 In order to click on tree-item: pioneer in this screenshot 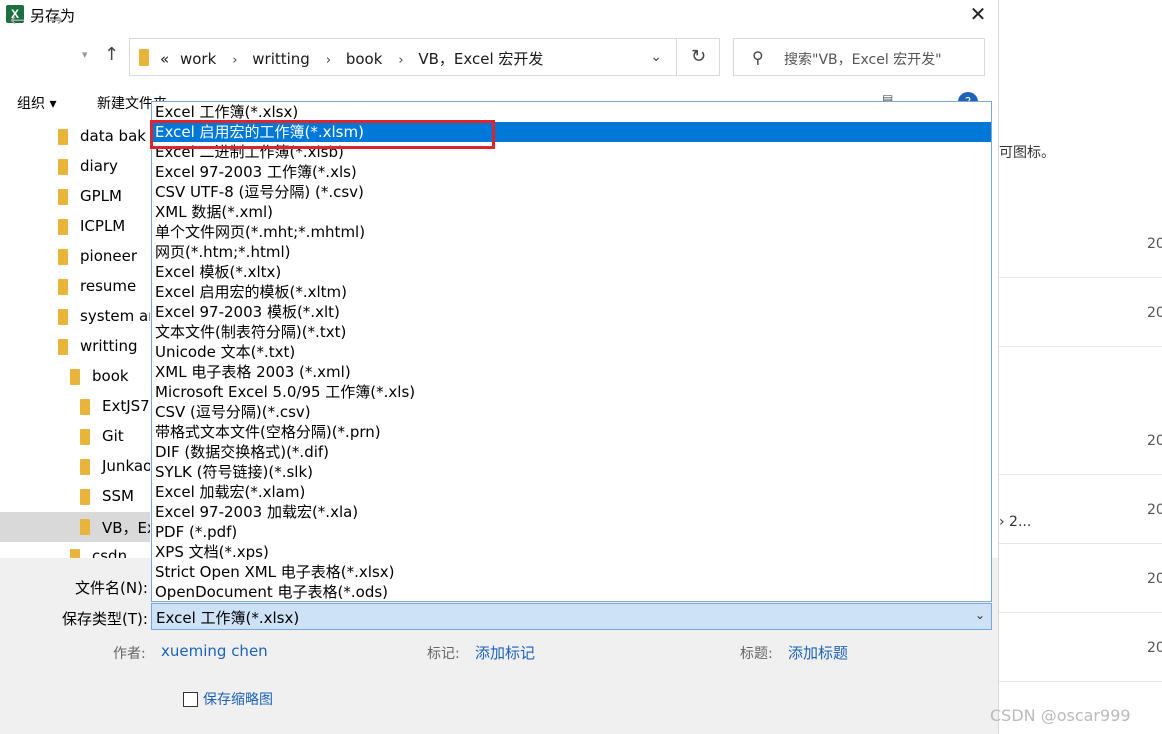, I will do `click(75, 257)`.